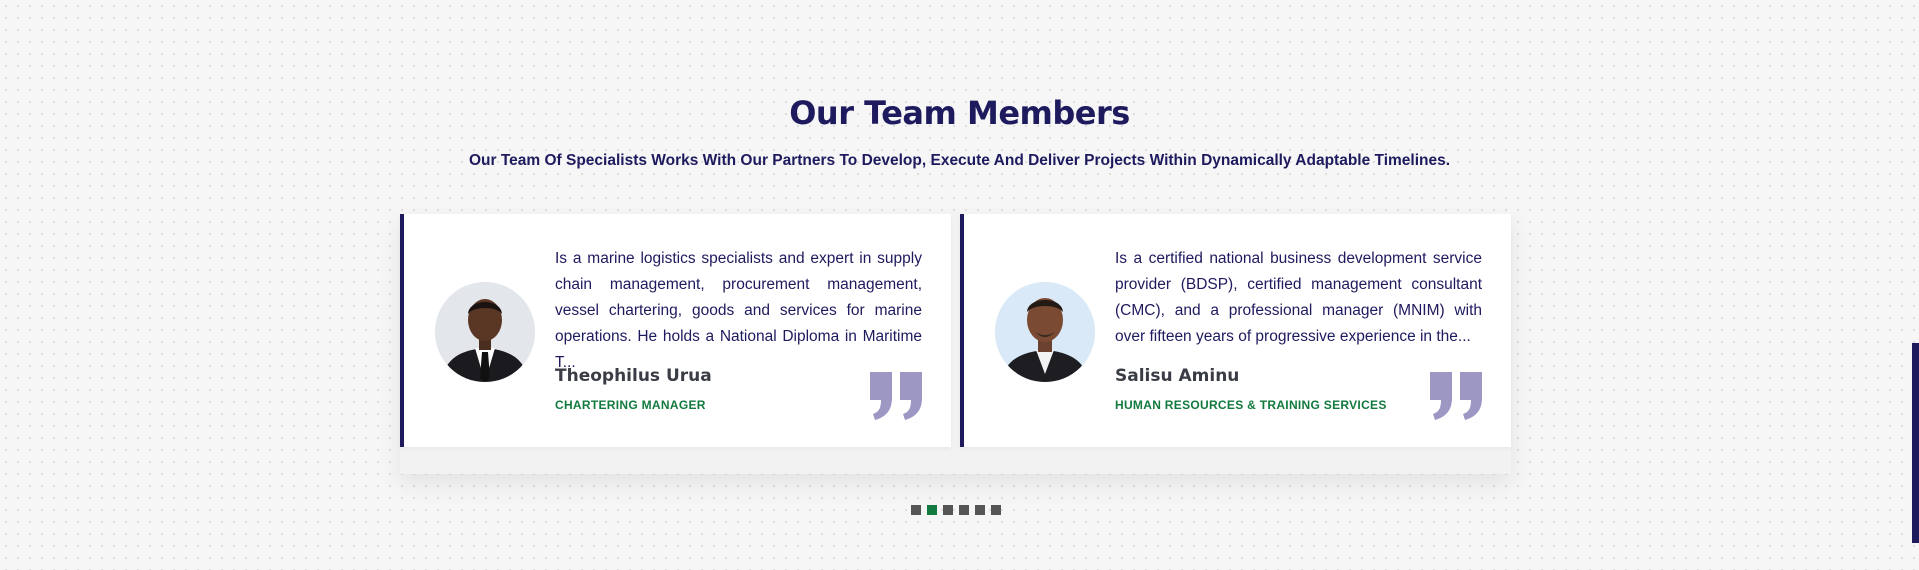 Image resolution: width=1919 pixels, height=570 pixels. What do you see at coordinates (959, 113) in the screenshot?
I see `section-title: Our Team Members` at bounding box center [959, 113].